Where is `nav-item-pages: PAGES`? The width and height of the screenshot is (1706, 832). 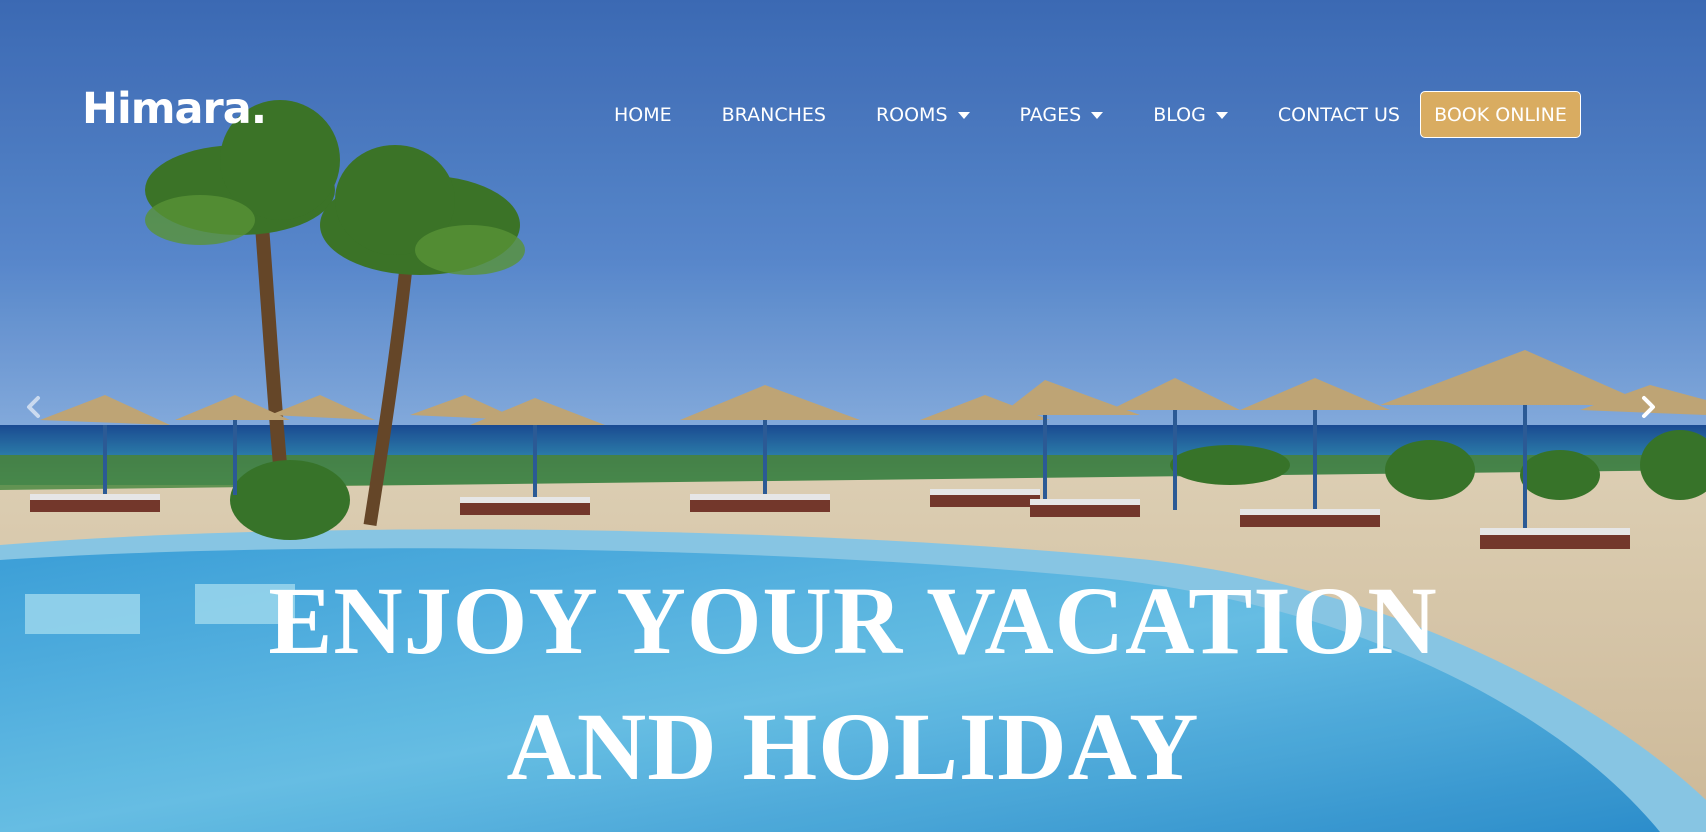
nav-item-pages: PAGES is located at coordinates (1062, 115).